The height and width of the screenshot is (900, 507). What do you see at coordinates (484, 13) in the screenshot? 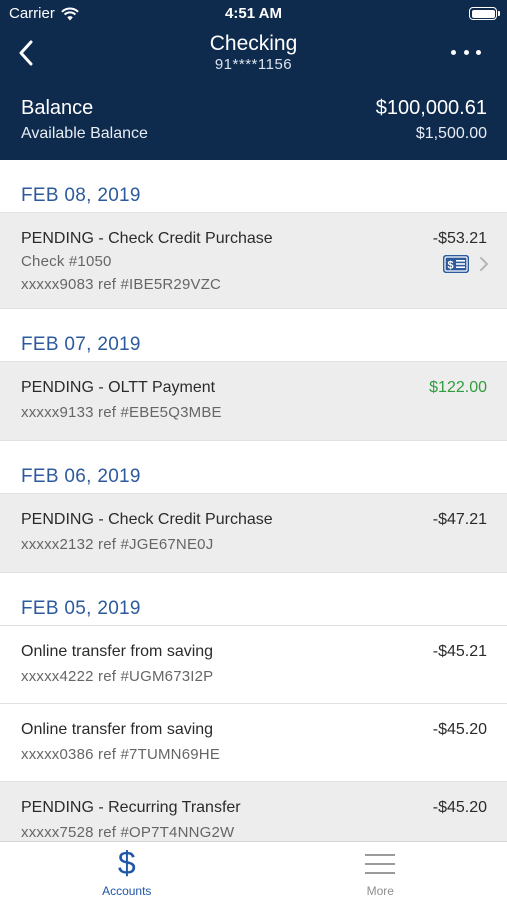
I see `battery-icon` at bounding box center [484, 13].